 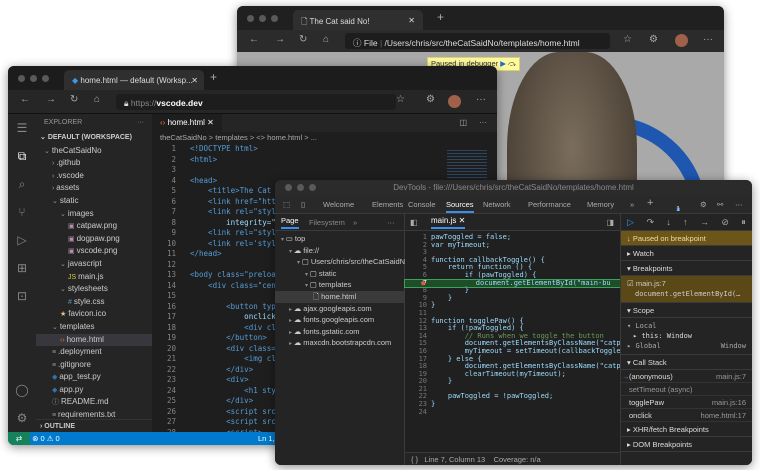 What do you see at coordinates (668, 222) in the screenshot?
I see `step-into-icon: ↓` at bounding box center [668, 222].